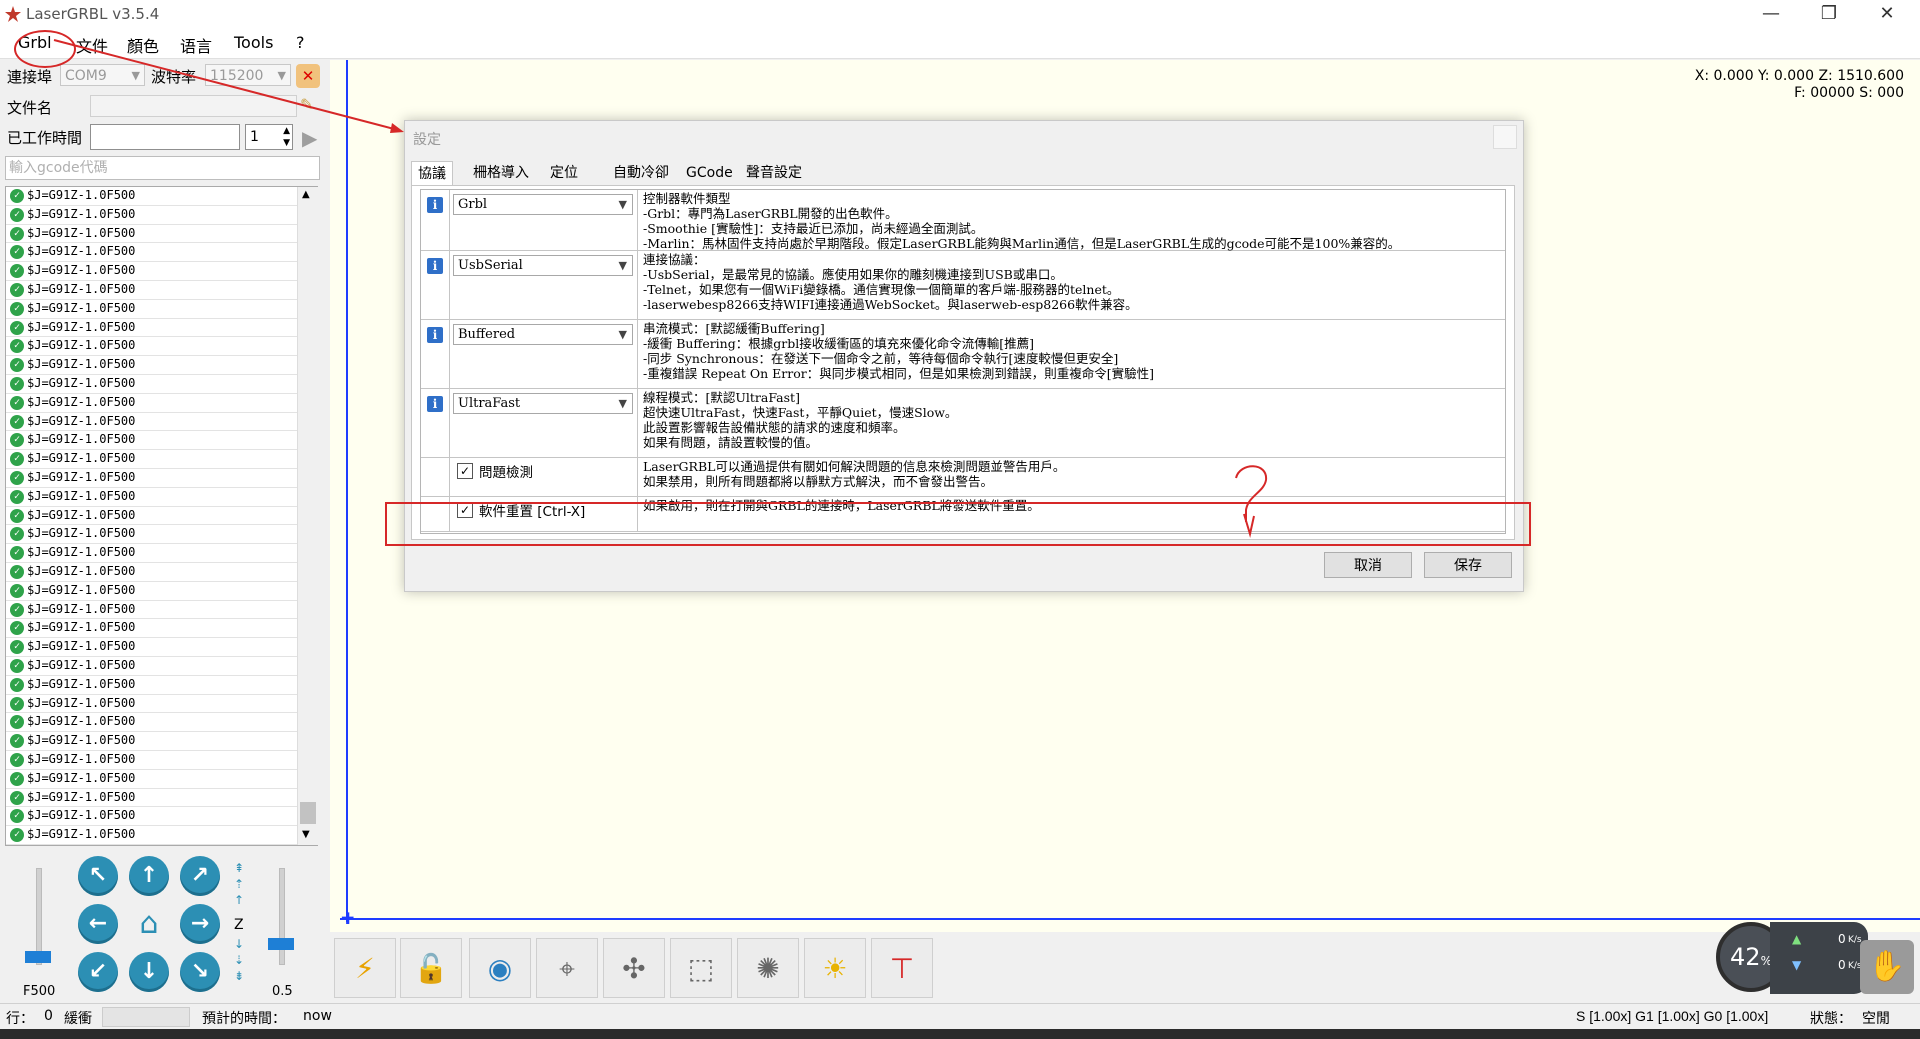 This screenshot has width=1920, height=1039. Describe the element at coordinates (1505, 137) in the screenshot. I see `dialog-close-button` at that location.